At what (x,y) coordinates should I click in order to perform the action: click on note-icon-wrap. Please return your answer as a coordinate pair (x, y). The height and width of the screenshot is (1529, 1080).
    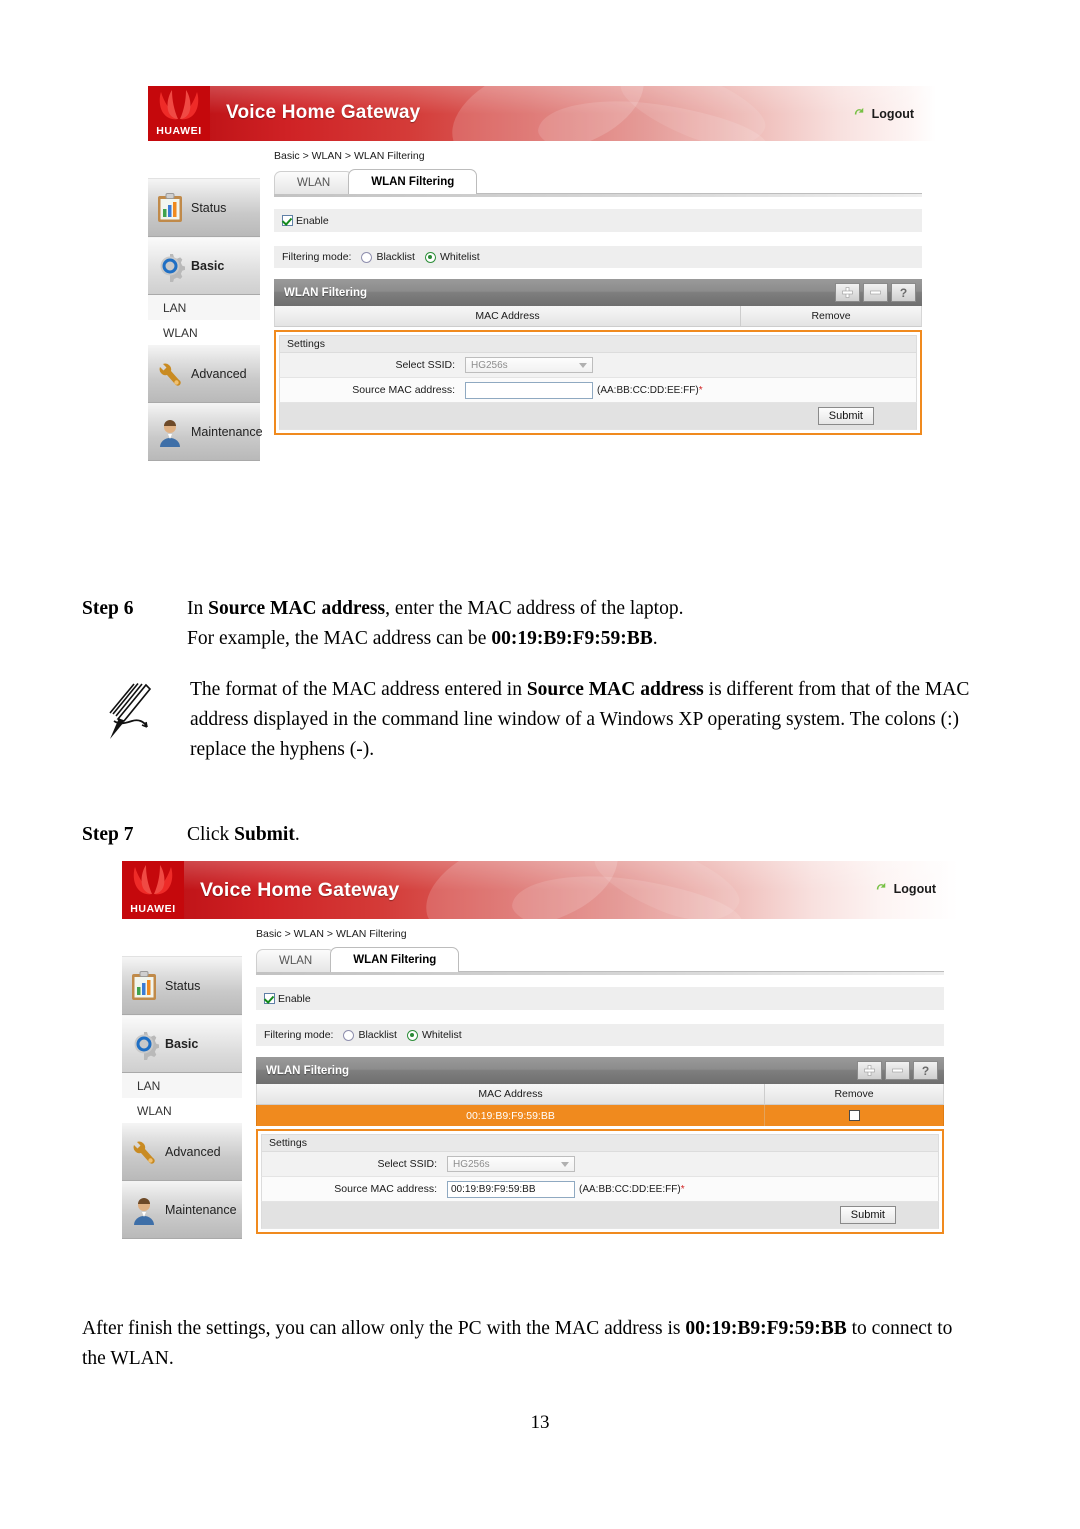
    Looking at the image, I should click on (145, 720).